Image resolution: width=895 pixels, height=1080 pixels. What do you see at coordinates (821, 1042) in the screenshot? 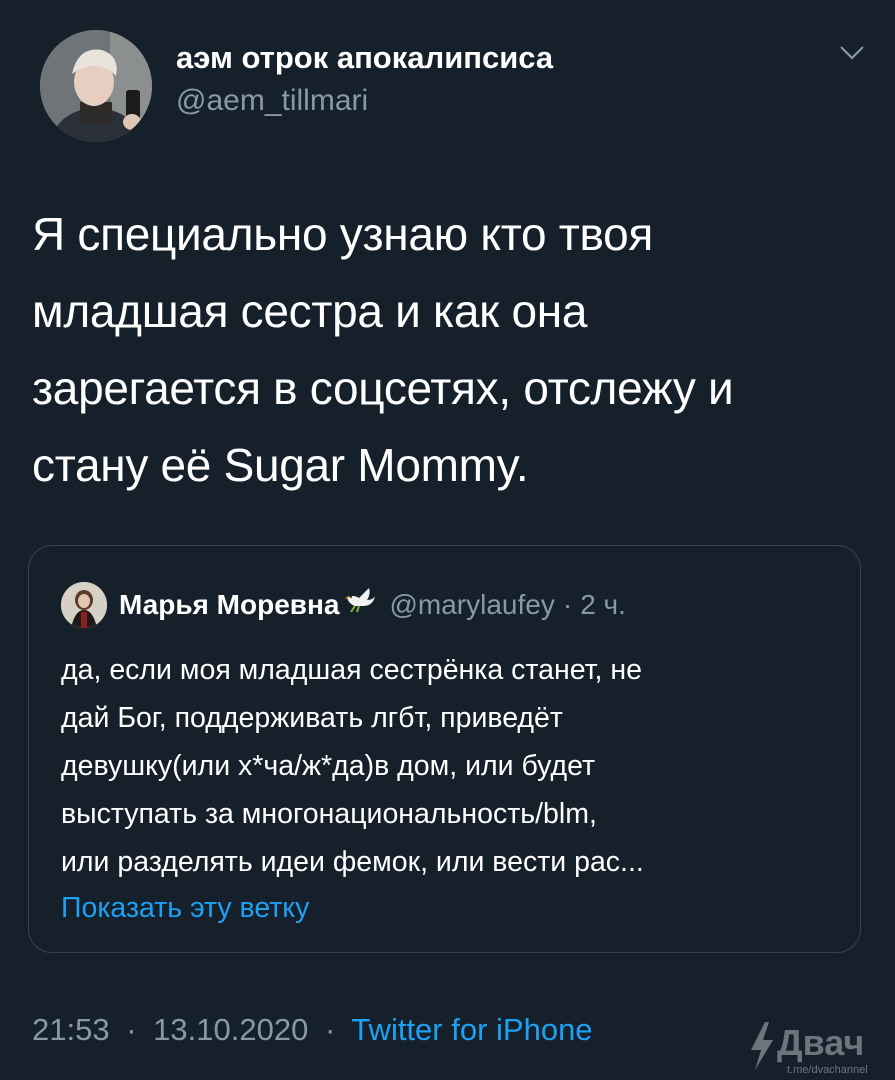
I see `watermark-name: Двач` at bounding box center [821, 1042].